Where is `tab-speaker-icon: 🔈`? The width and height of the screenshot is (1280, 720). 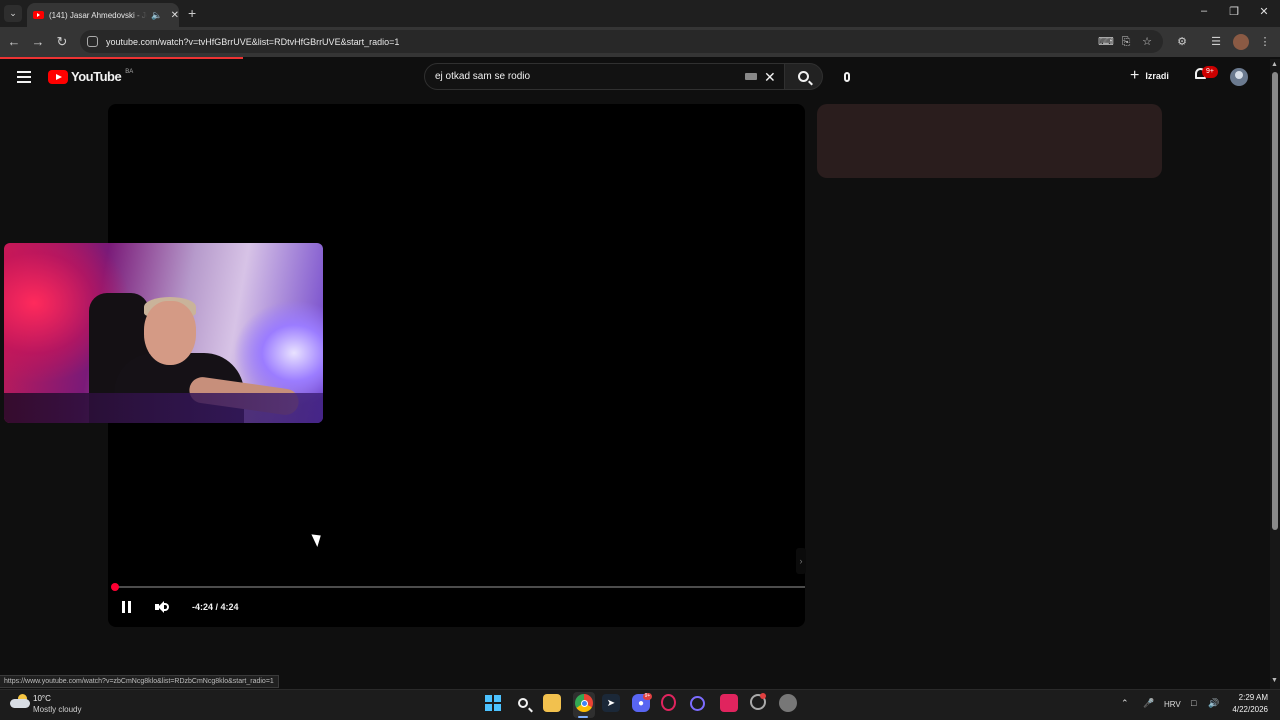 tab-speaker-icon: 🔈 is located at coordinates (156, 15).